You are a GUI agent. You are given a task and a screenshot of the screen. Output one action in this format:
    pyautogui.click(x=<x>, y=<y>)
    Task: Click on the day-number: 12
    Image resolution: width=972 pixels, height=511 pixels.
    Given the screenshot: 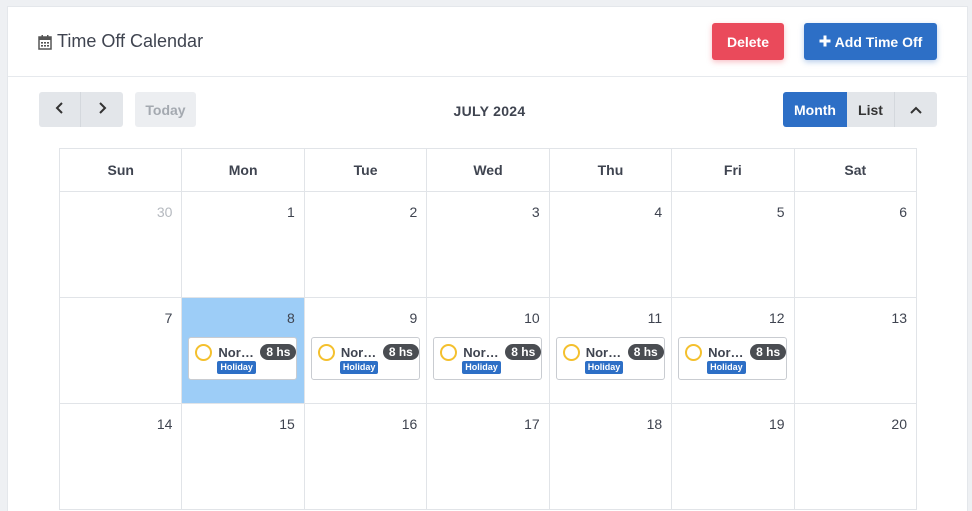 What is the action you would take?
    pyautogui.click(x=777, y=318)
    